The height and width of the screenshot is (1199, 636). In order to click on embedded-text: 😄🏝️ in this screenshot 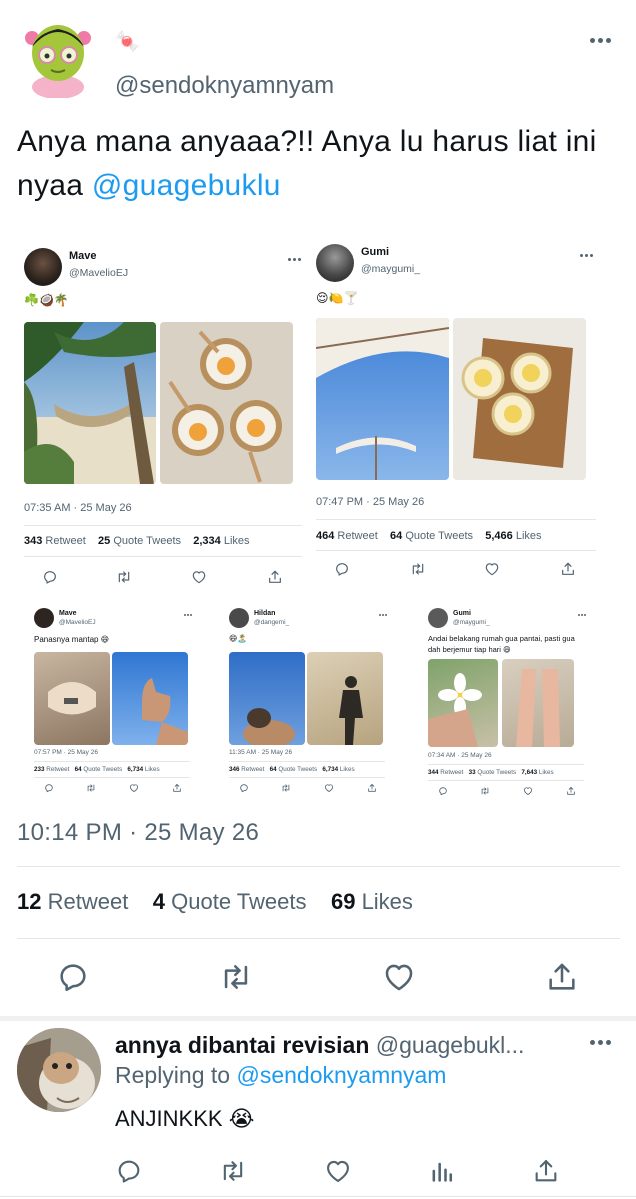, I will do `click(238, 638)`.